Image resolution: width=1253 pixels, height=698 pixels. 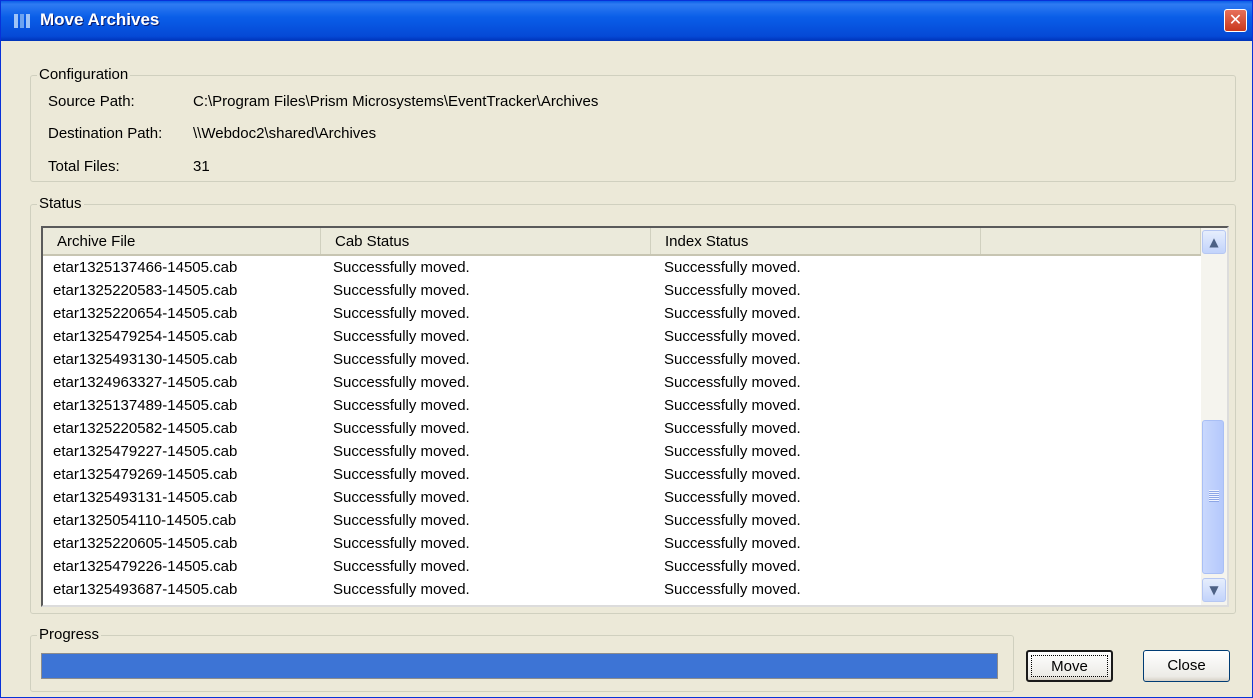 I want to click on close-icon: ✕, so click(x=1235, y=19).